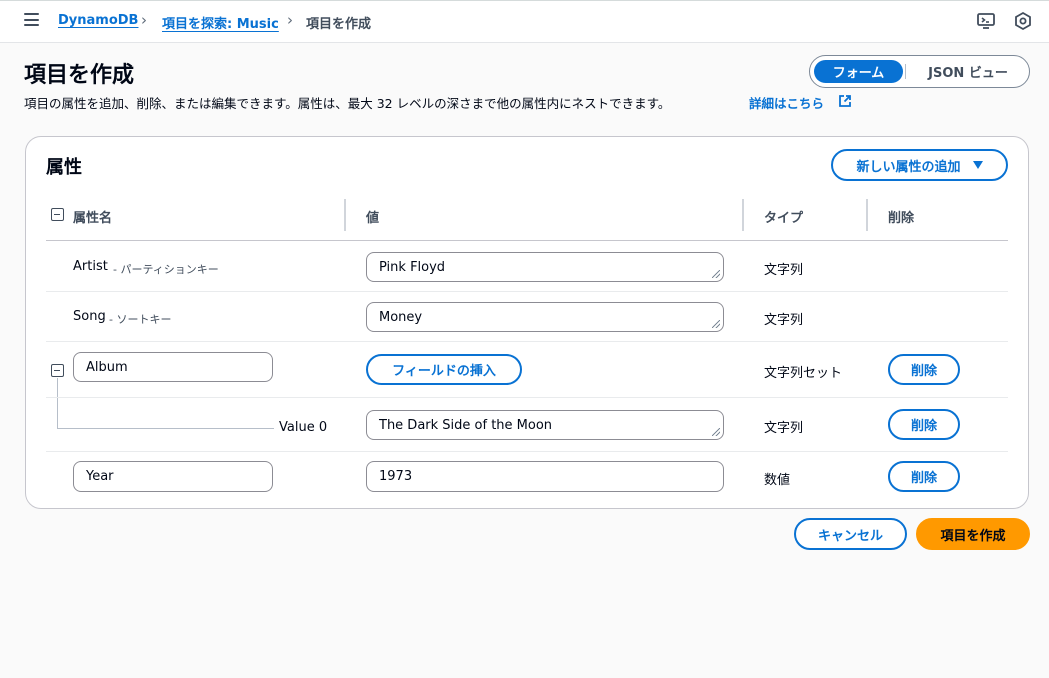  I want to click on cancel-button: キャンセル, so click(850, 534).